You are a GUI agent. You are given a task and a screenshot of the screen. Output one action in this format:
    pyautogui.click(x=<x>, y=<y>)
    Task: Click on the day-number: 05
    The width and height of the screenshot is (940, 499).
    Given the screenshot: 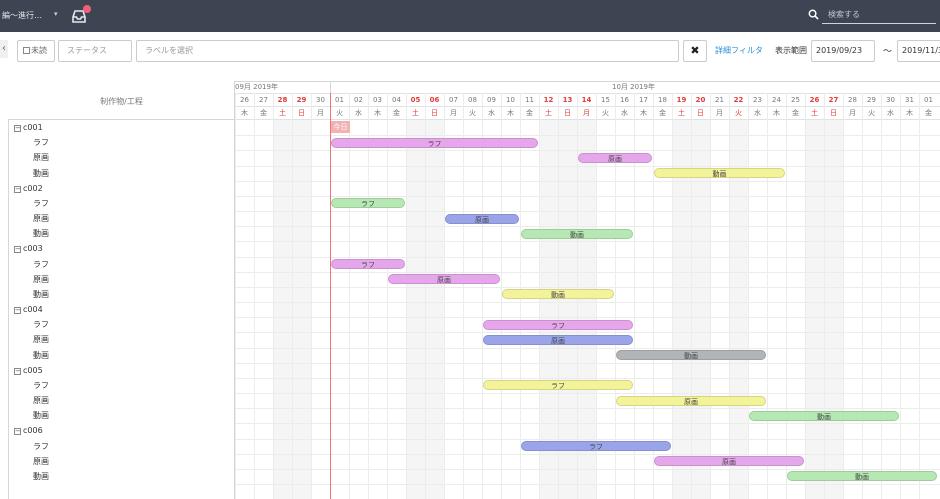 What is the action you would take?
    pyautogui.click(x=415, y=100)
    